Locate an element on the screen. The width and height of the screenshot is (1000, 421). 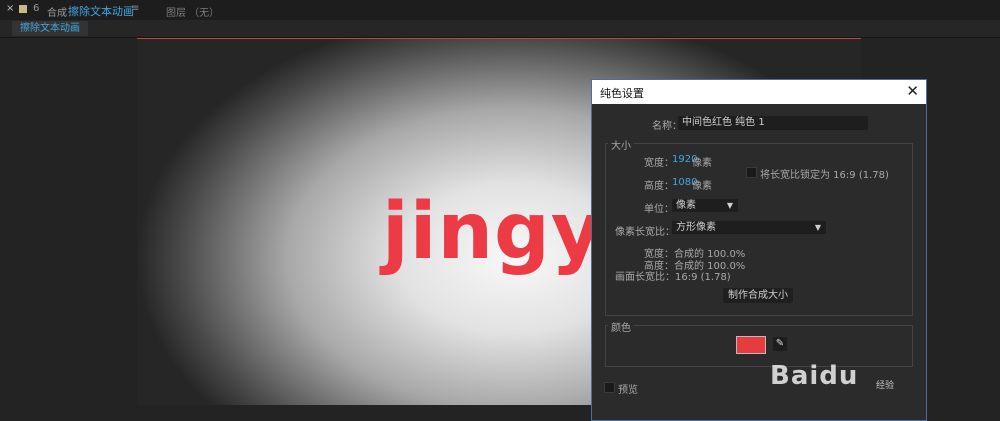
preview-checkbox is located at coordinates (609, 387).